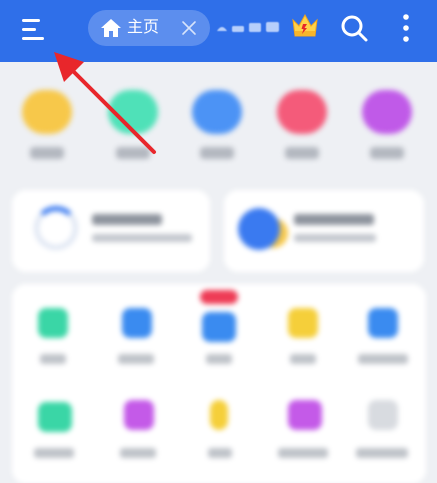 This screenshot has height=483, width=437. Describe the element at coordinates (354, 28) in the screenshot. I see `search-icon` at that location.